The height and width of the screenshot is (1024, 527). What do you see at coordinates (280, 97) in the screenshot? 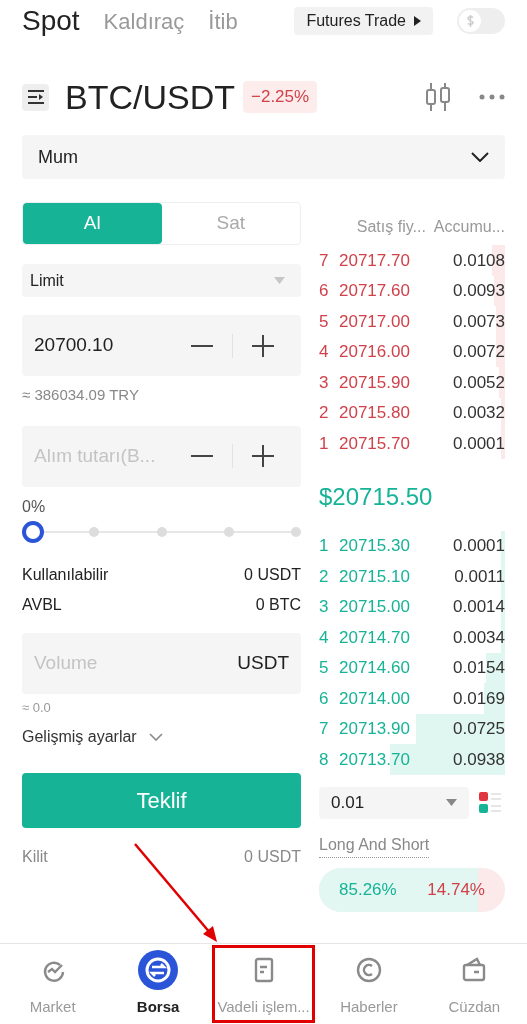
I see `change-badge: −2.25%` at bounding box center [280, 97].